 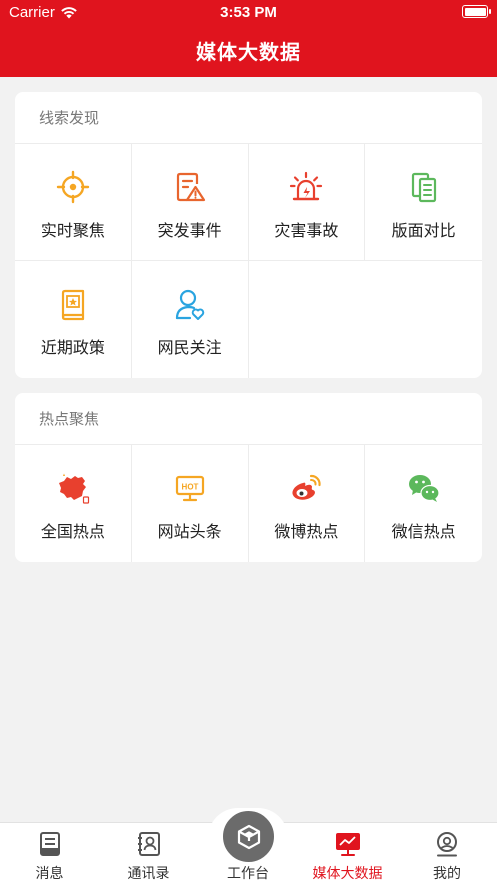 I want to click on grid-item-national-hot: 全国热点, so click(x=73, y=503).